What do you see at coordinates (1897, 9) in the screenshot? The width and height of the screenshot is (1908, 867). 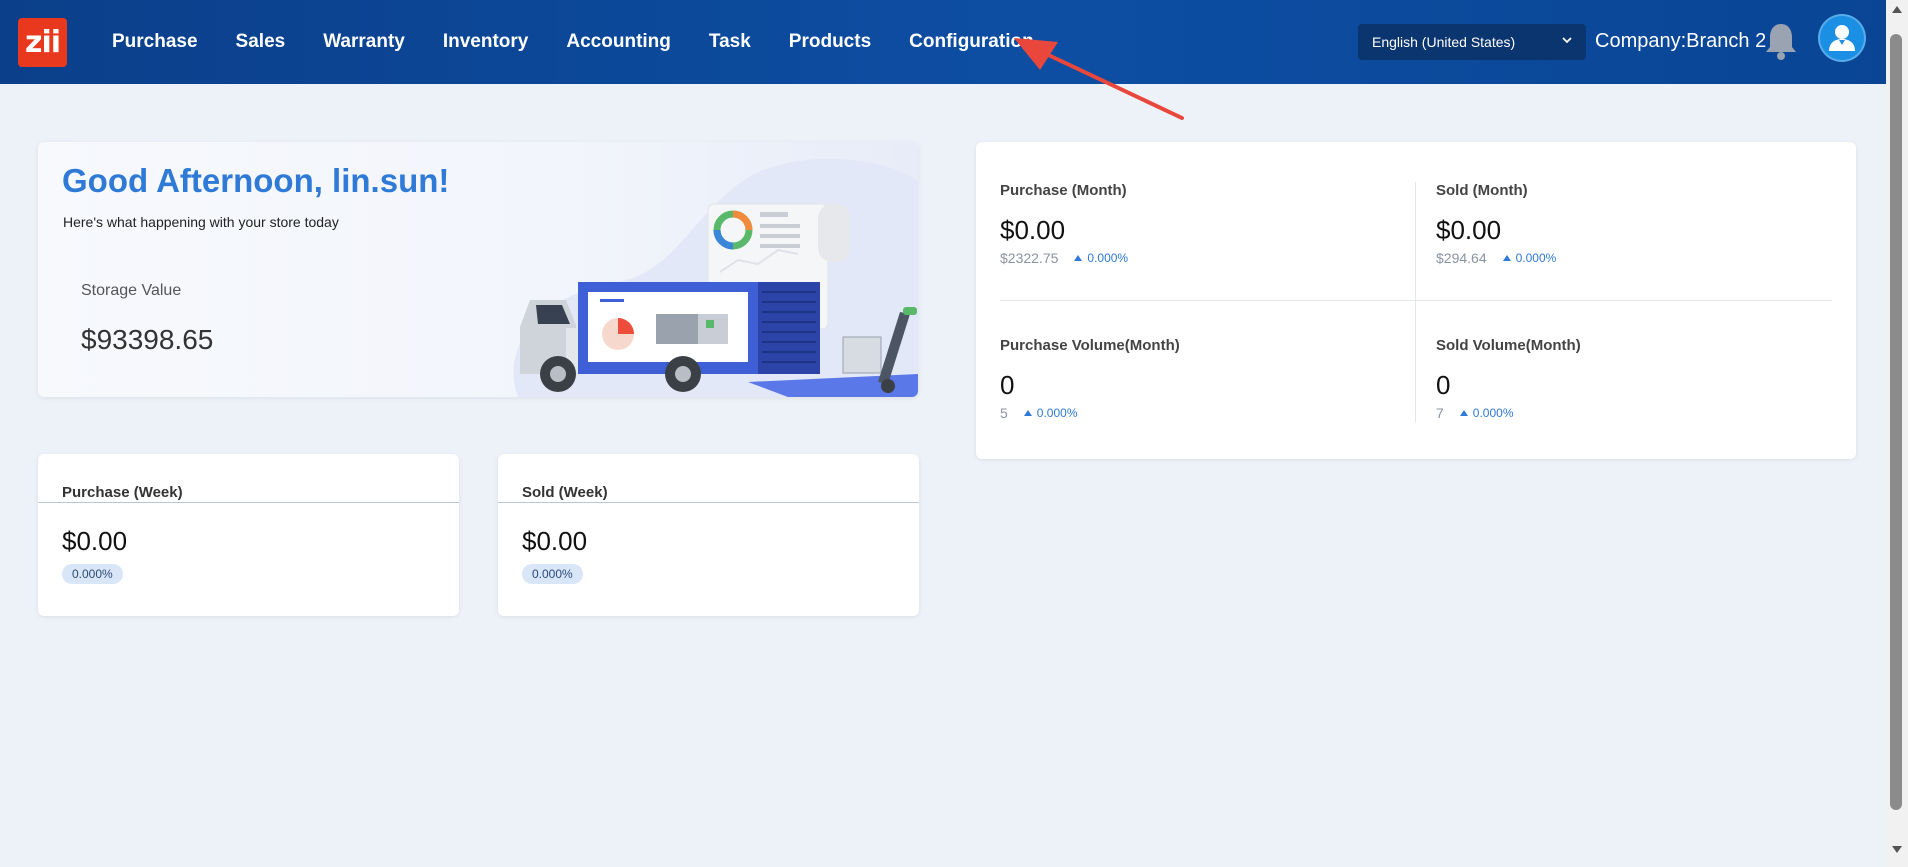 I see `scroll-up-icon` at bounding box center [1897, 9].